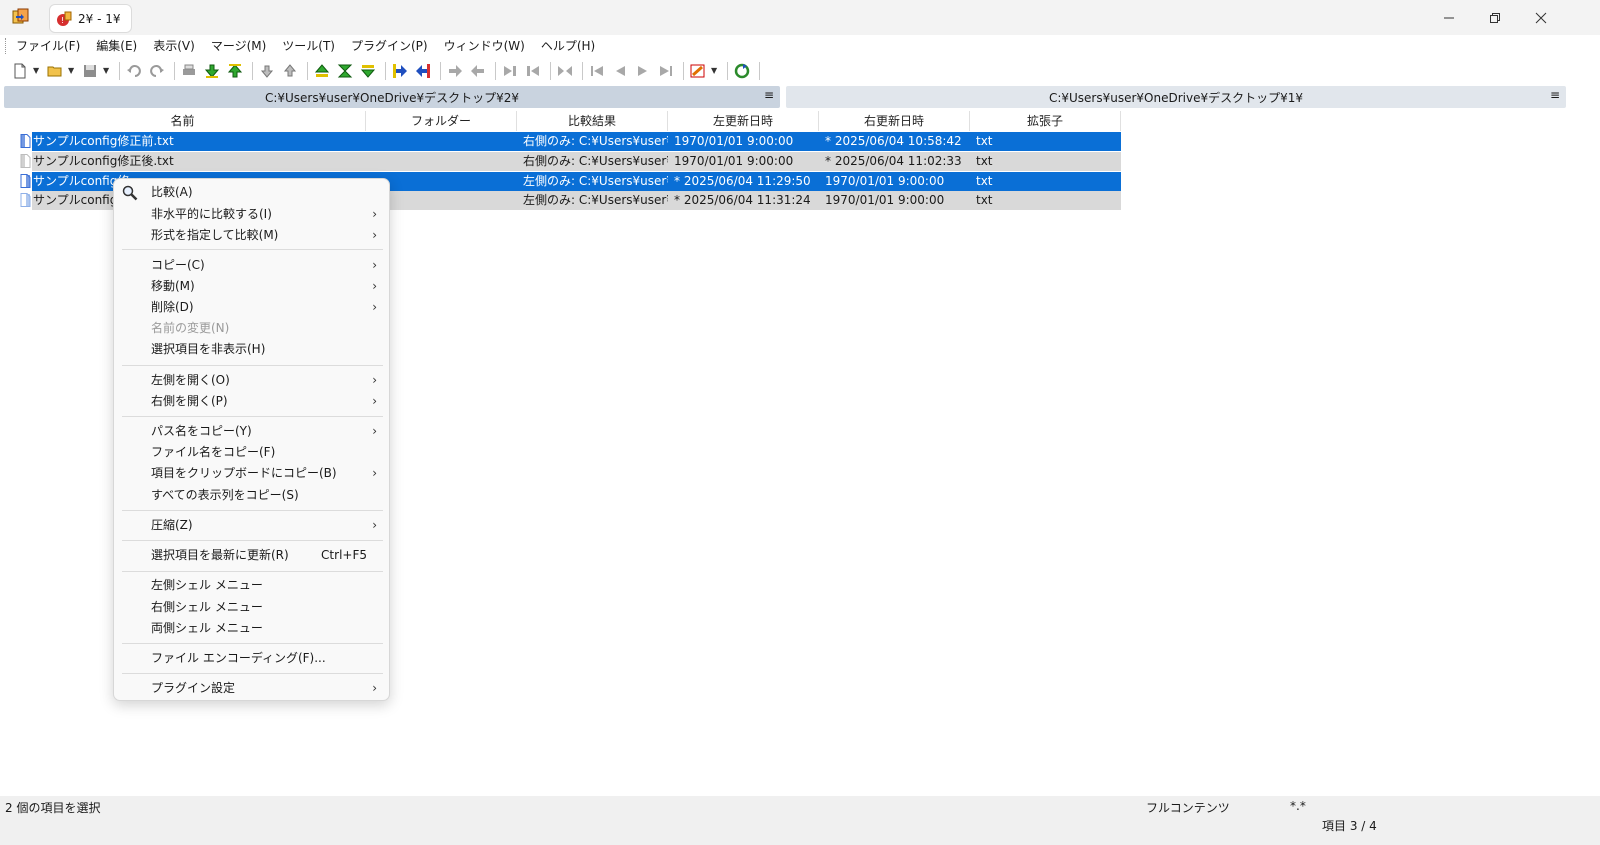 Image resolution: width=1600 pixels, height=845 pixels. I want to click on copy-left-advance-icon, so click(478, 71).